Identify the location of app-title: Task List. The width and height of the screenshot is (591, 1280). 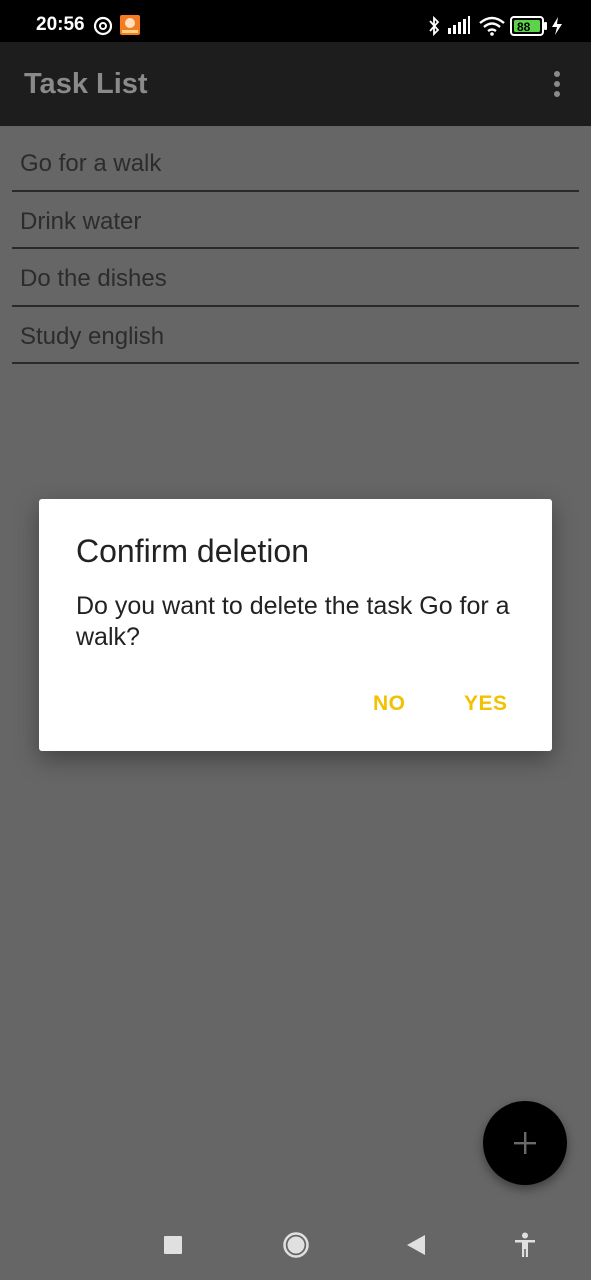
(86, 84).